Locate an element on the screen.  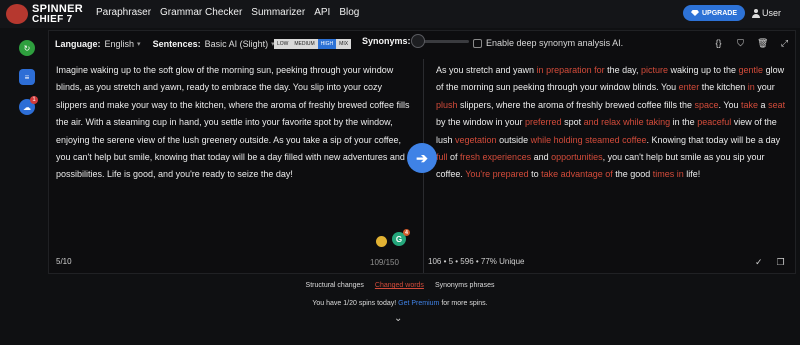
nav-blog: Blog is located at coordinates (349, 12).